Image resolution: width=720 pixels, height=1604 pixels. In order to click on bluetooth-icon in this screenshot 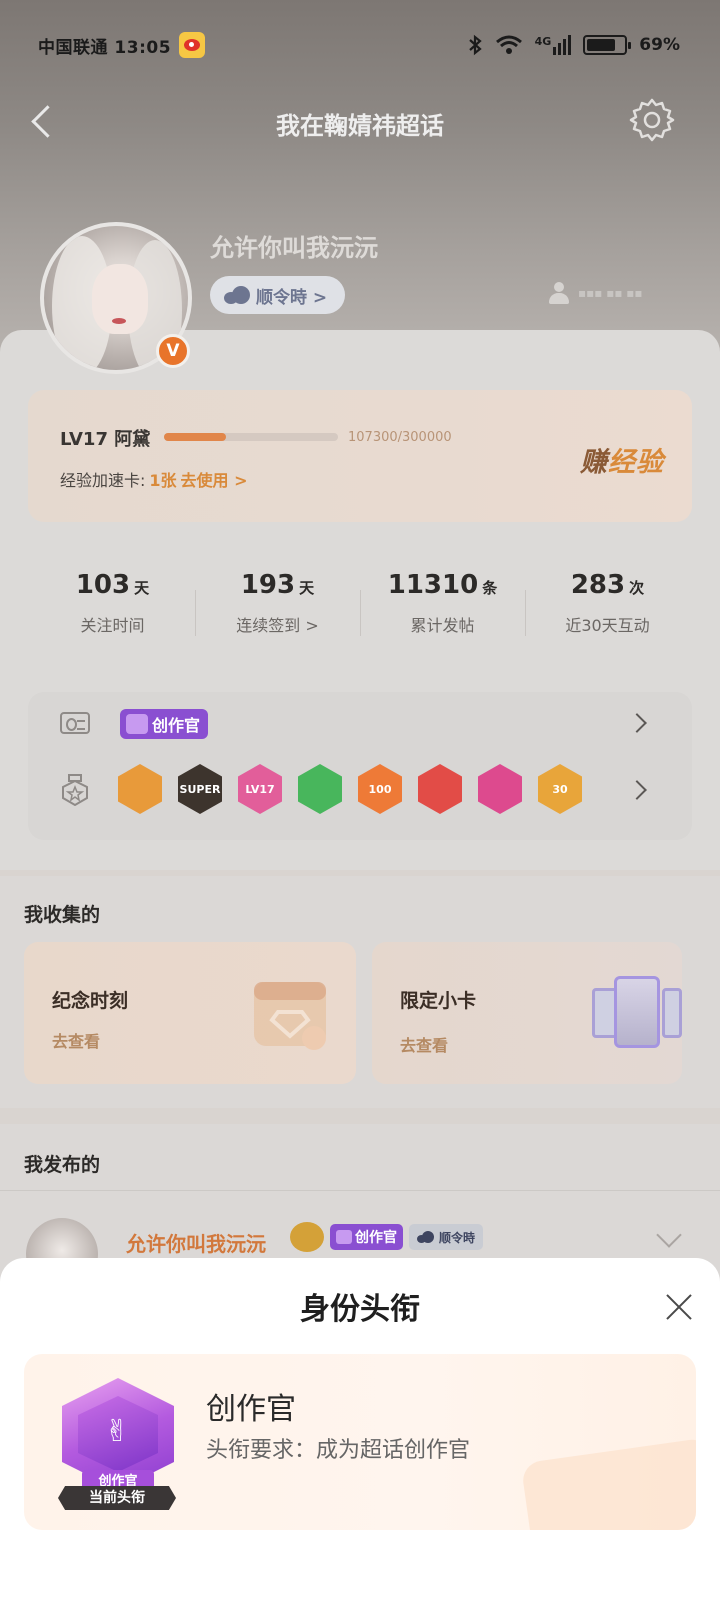, I will do `click(475, 45)`.